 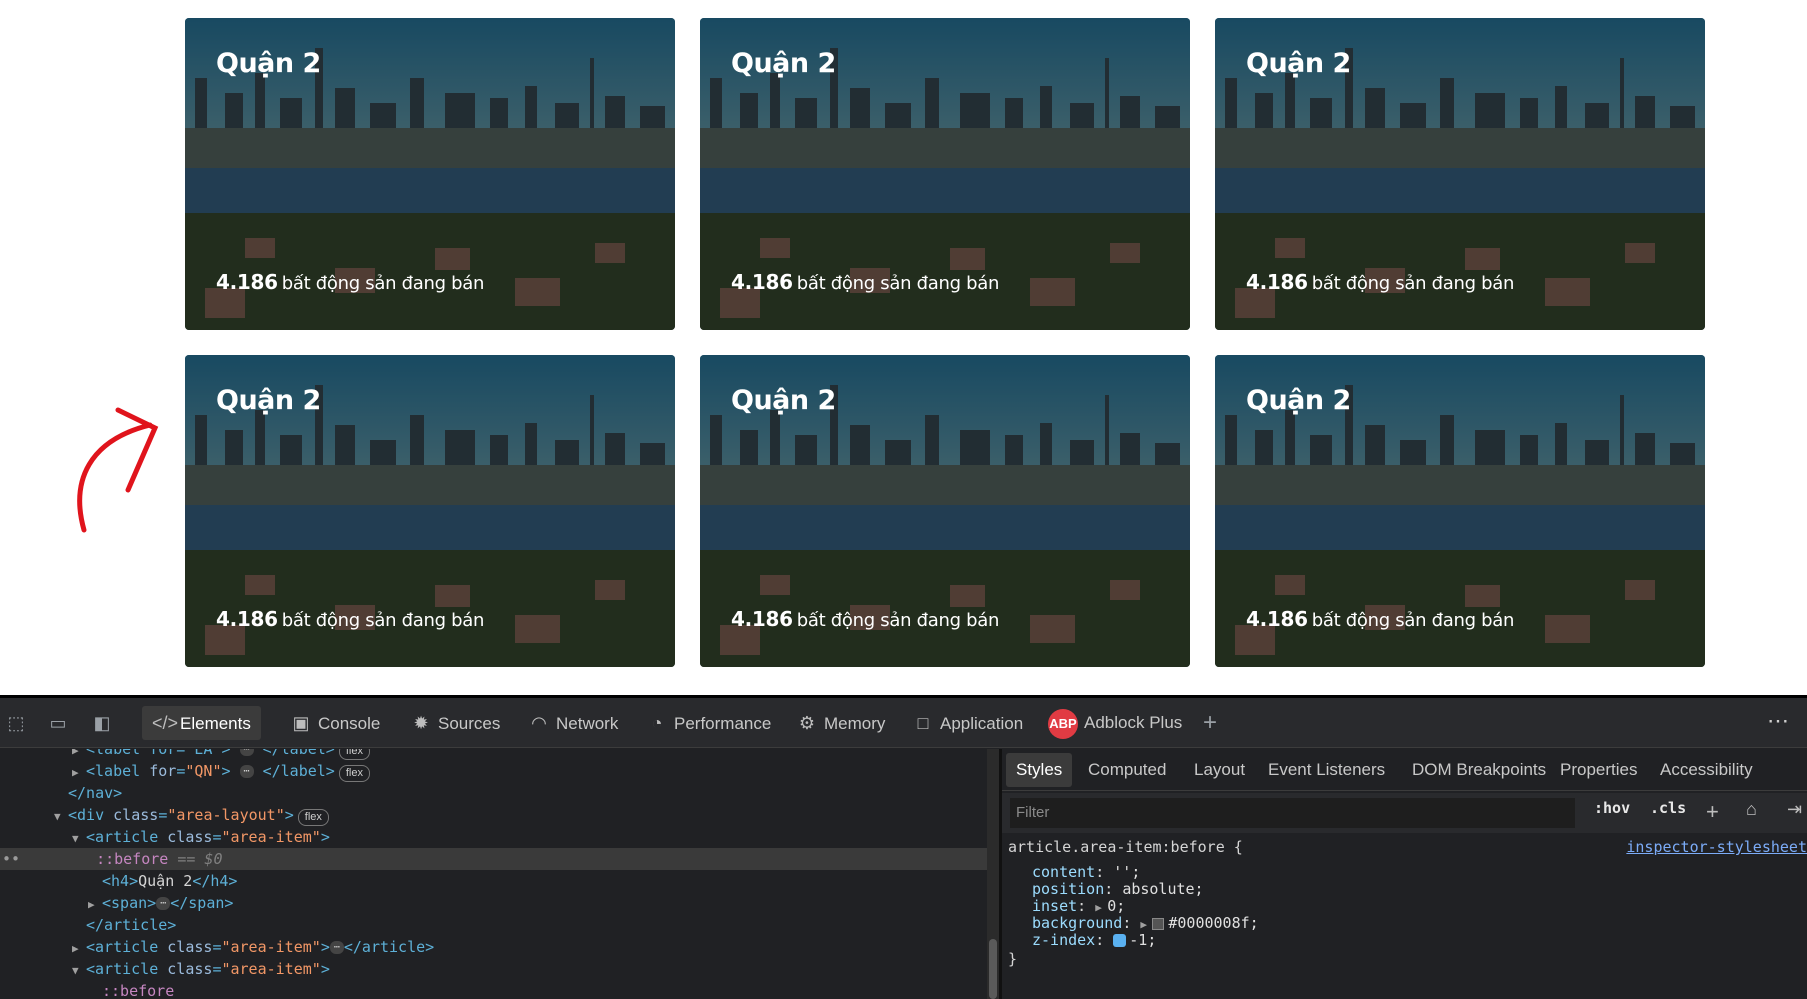 What do you see at coordinates (587, 723) in the screenshot?
I see `tab-label: Network` at bounding box center [587, 723].